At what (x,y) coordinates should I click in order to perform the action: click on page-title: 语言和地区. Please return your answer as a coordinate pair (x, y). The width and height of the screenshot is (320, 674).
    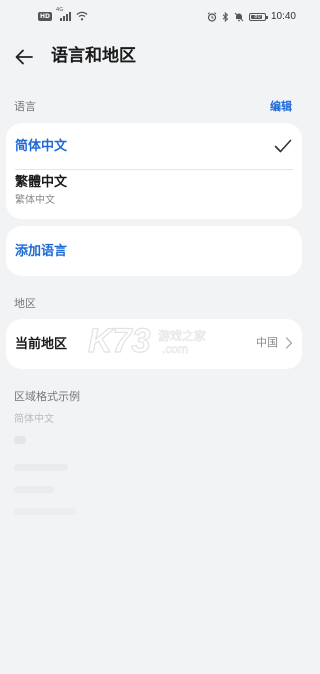
    Looking at the image, I should click on (93, 56).